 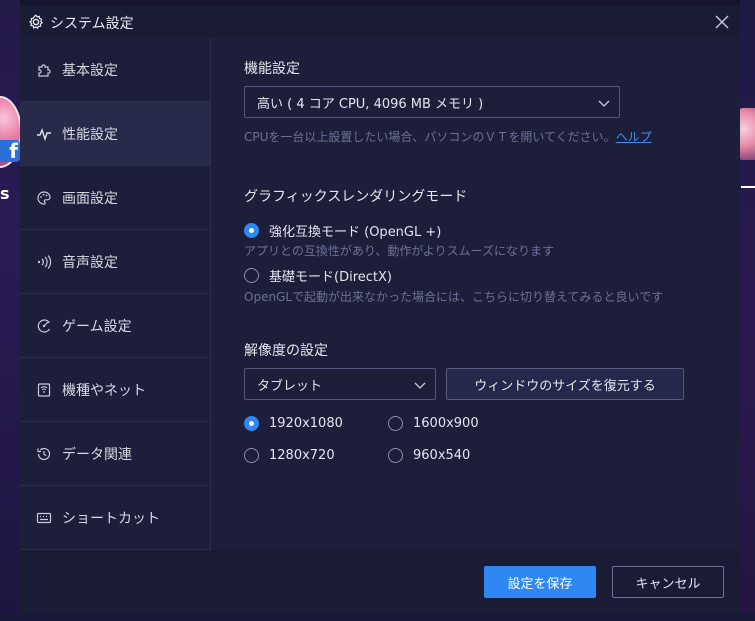 What do you see at coordinates (44, 197) in the screenshot?
I see `palette-icon` at bounding box center [44, 197].